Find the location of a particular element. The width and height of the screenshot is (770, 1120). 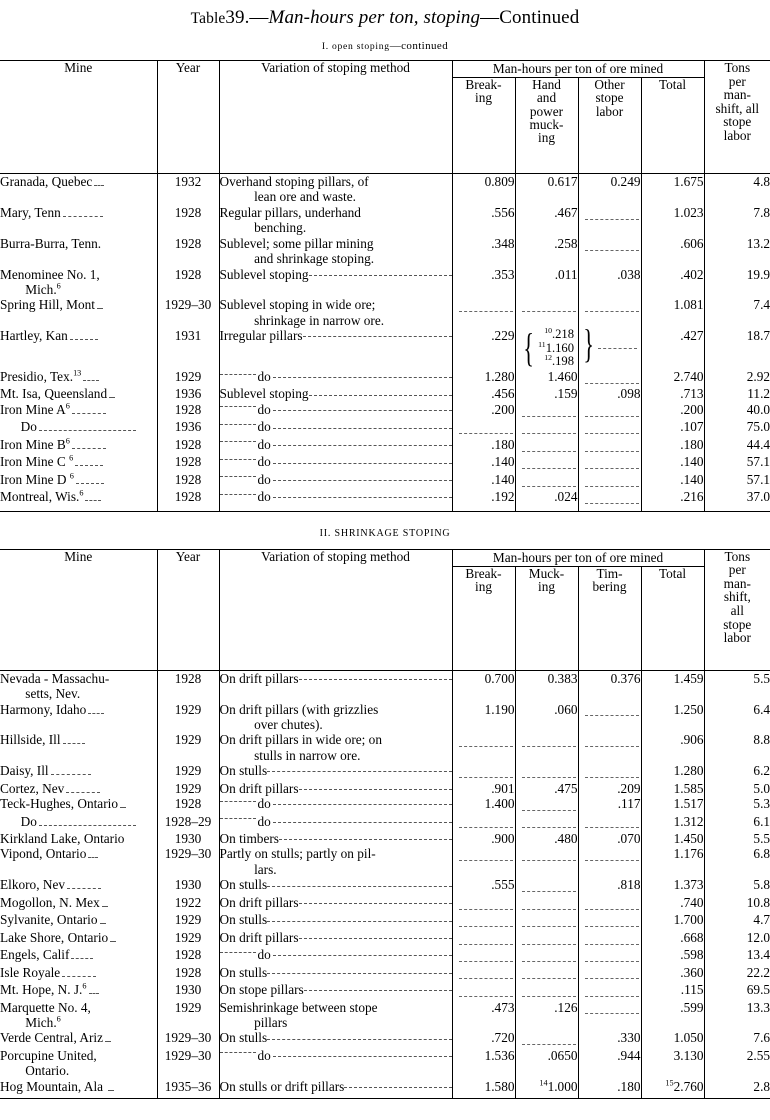

cell-method: On stulls is located at coordinates (336, 886).